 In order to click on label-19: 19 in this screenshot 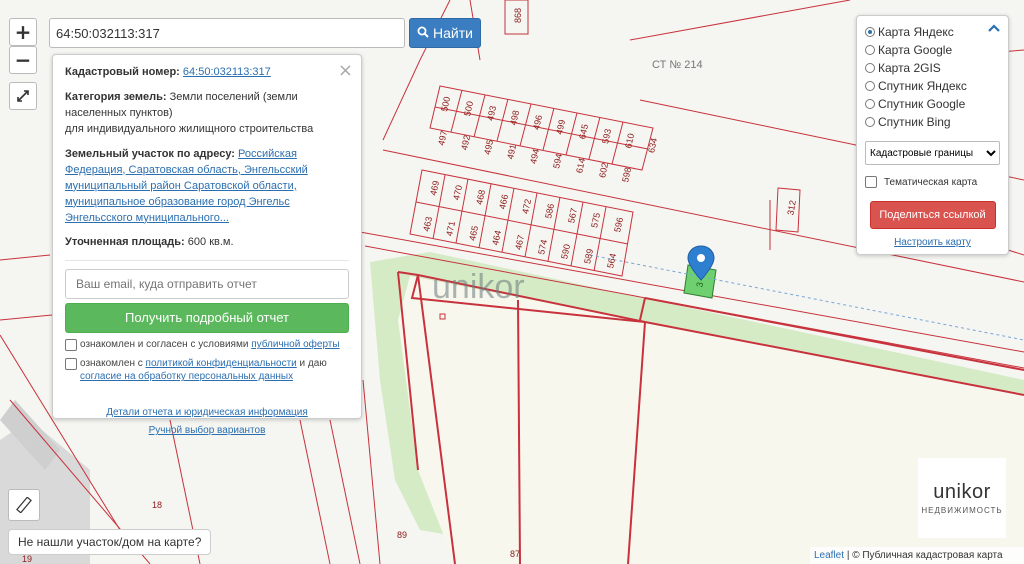, I will do `click(27, 559)`.